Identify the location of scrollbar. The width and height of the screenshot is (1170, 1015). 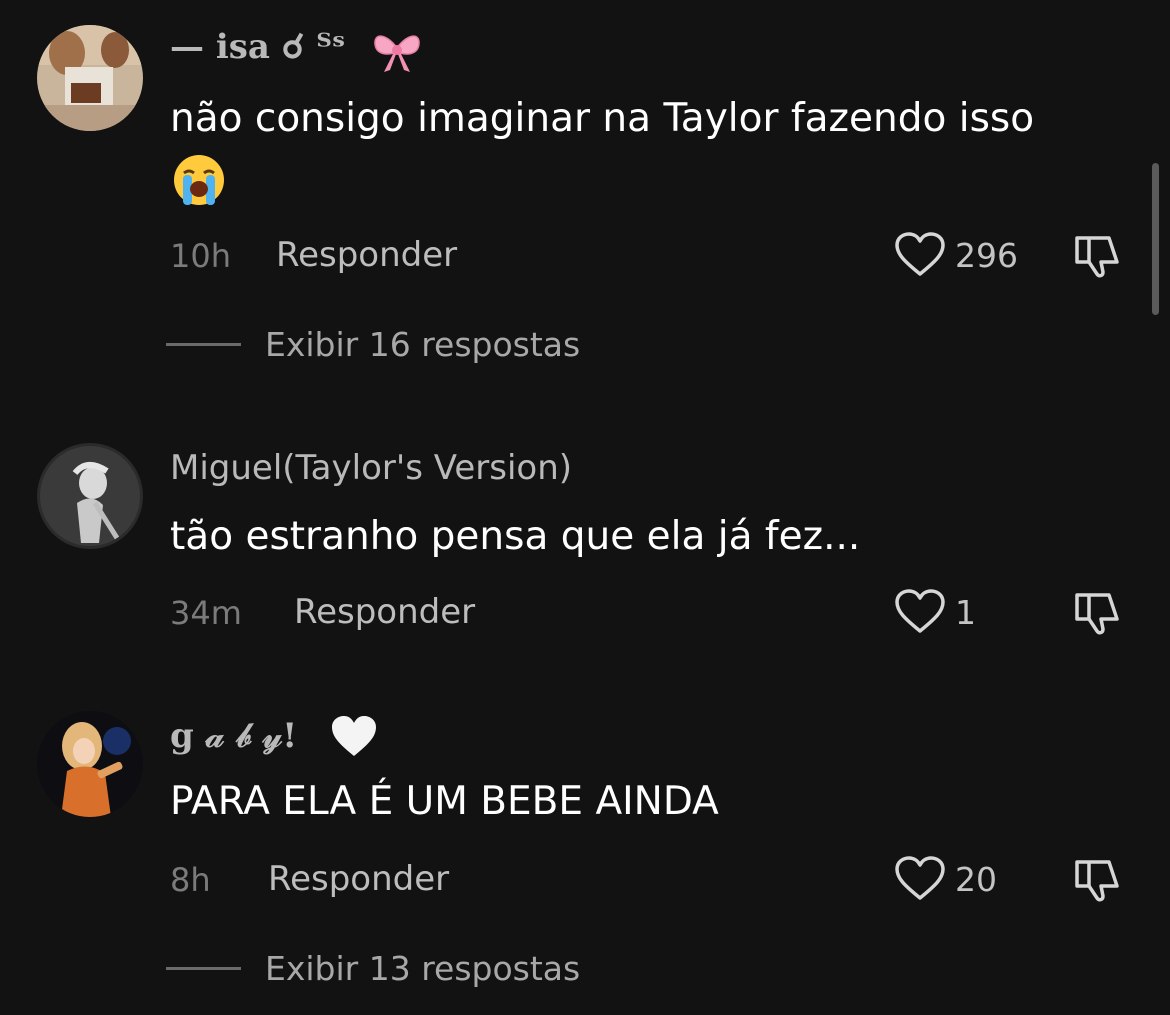
(1155, 239).